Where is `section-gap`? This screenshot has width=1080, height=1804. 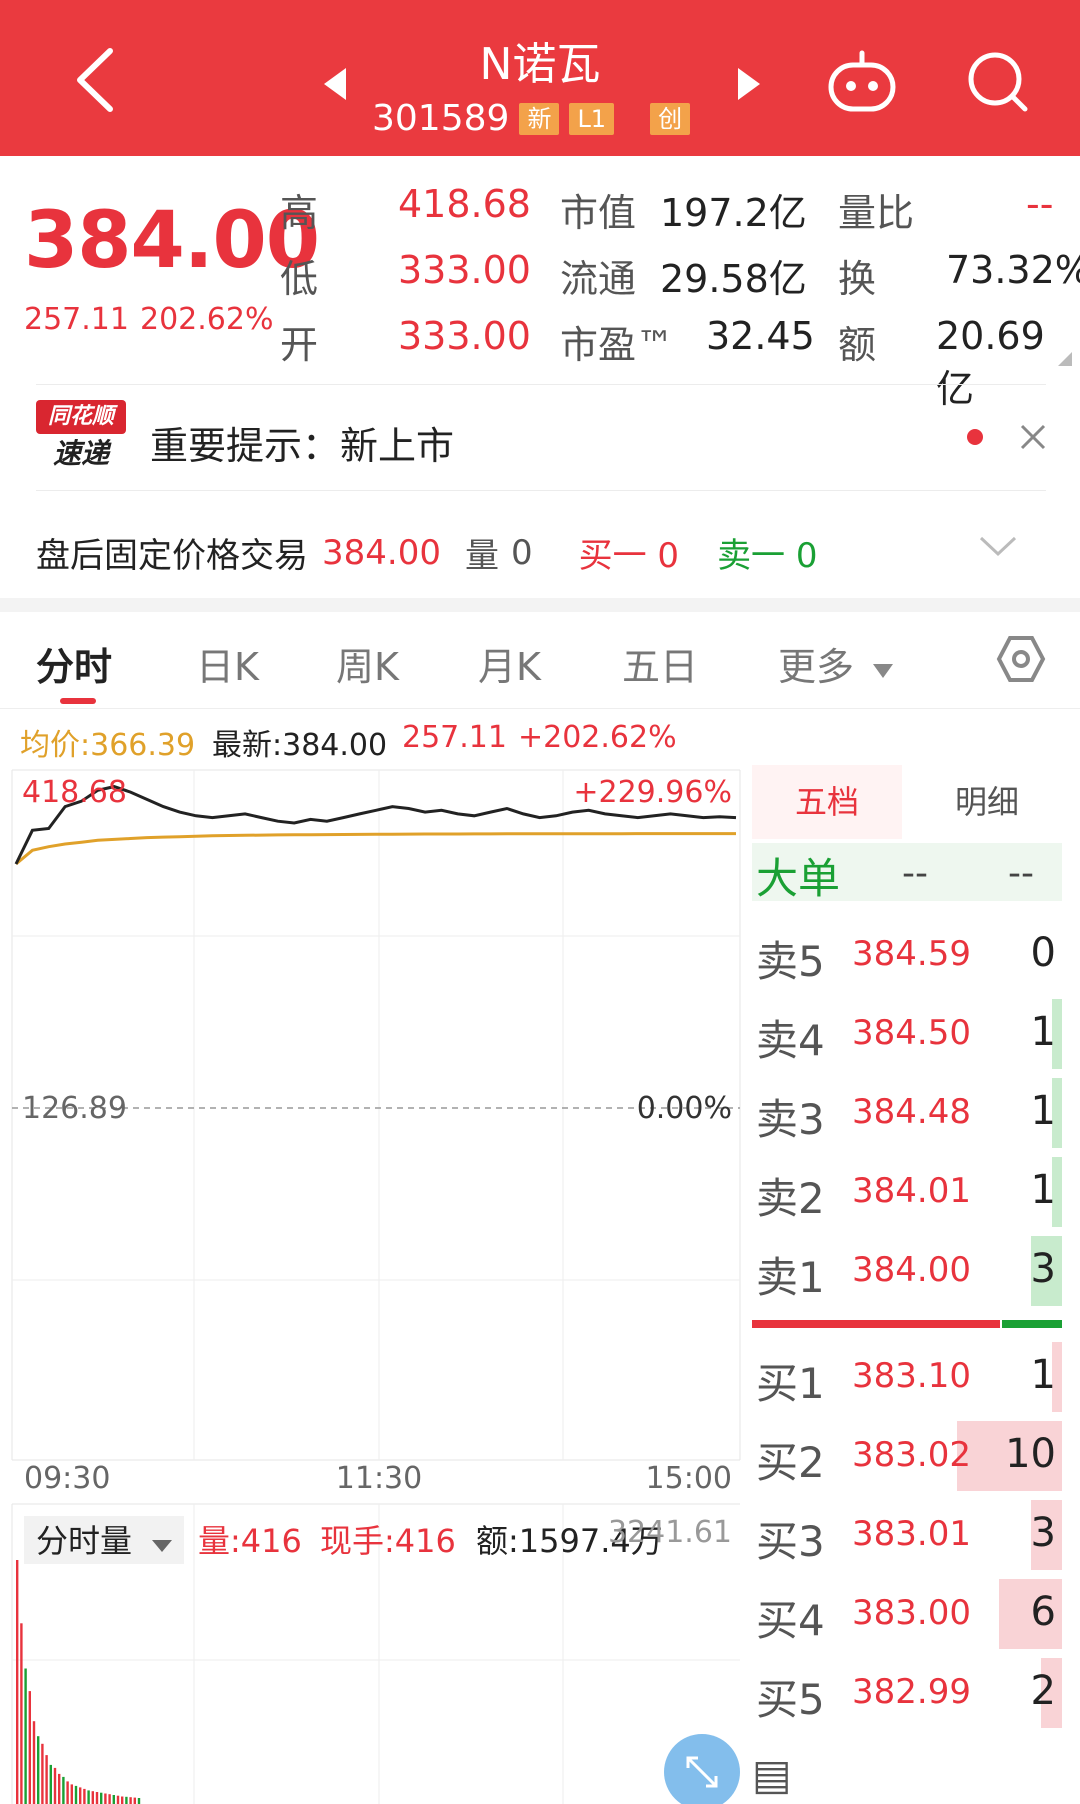
section-gap is located at coordinates (540, 605).